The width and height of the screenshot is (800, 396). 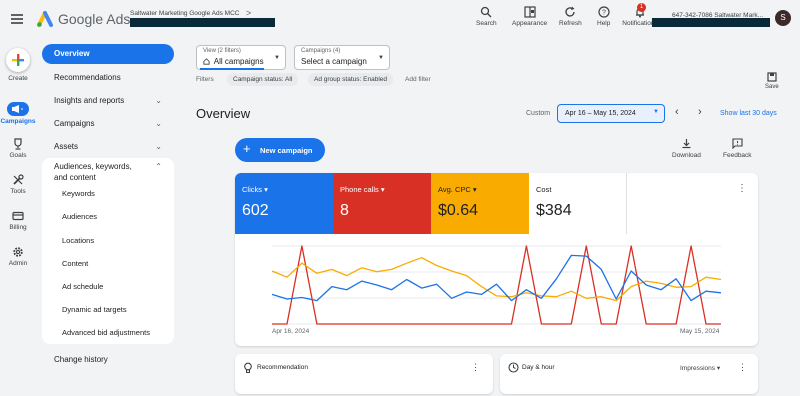 I want to click on nav-sub-audiences: Audiences, so click(x=79, y=216).